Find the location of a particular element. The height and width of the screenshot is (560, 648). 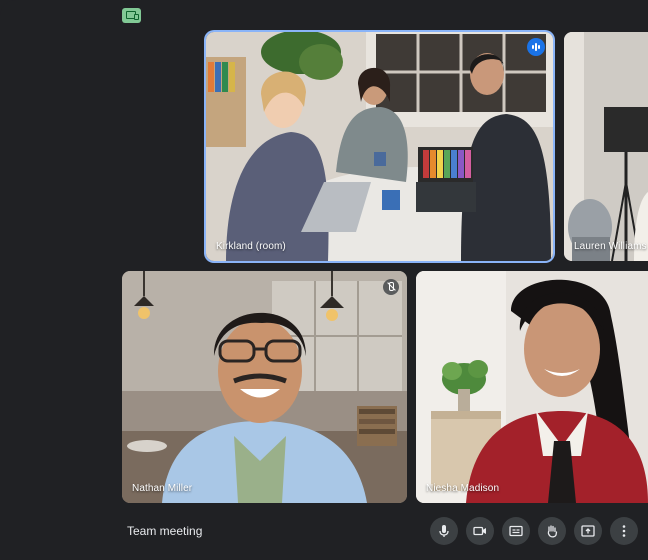

more-options-icon is located at coordinates (624, 531).